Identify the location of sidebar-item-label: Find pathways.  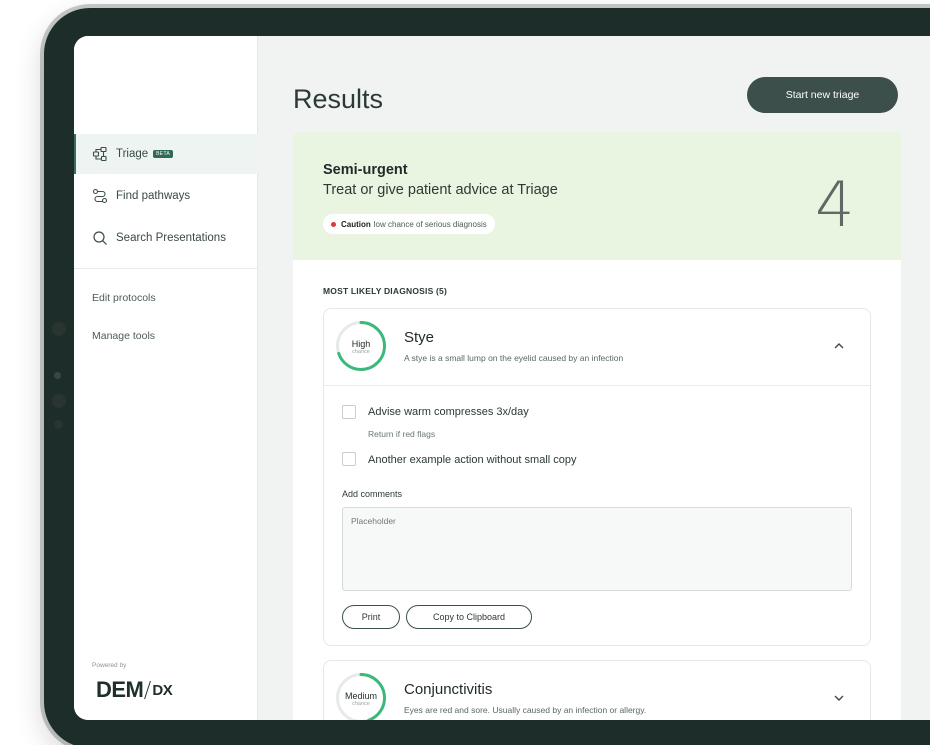
(153, 196).